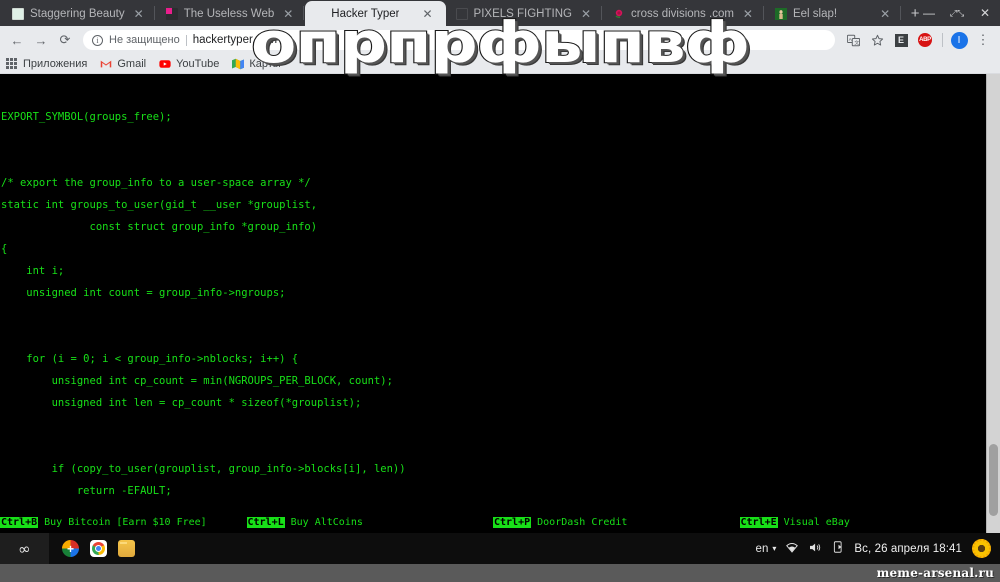 The height and width of the screenshot is (582, 1000). I want to click on taskbar: ∞ en ▾, so click(500, 548).